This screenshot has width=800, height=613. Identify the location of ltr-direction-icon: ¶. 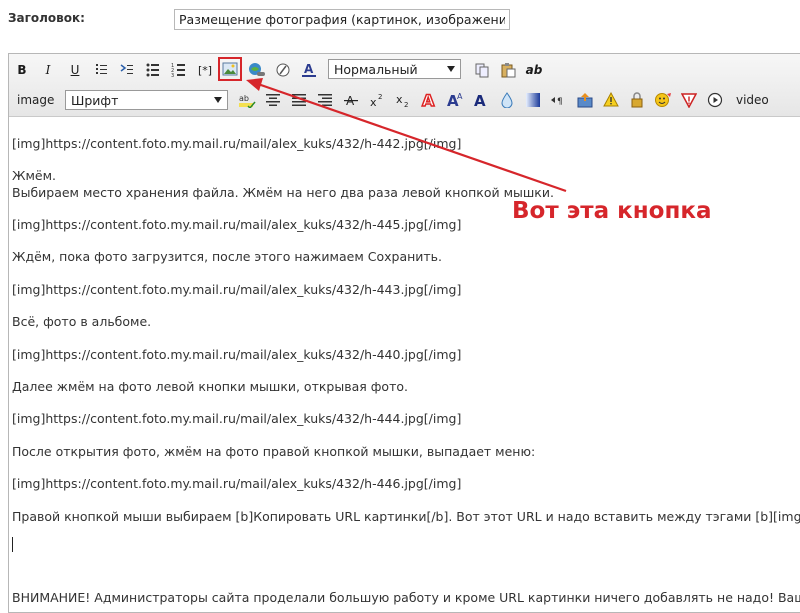
(559, 100).